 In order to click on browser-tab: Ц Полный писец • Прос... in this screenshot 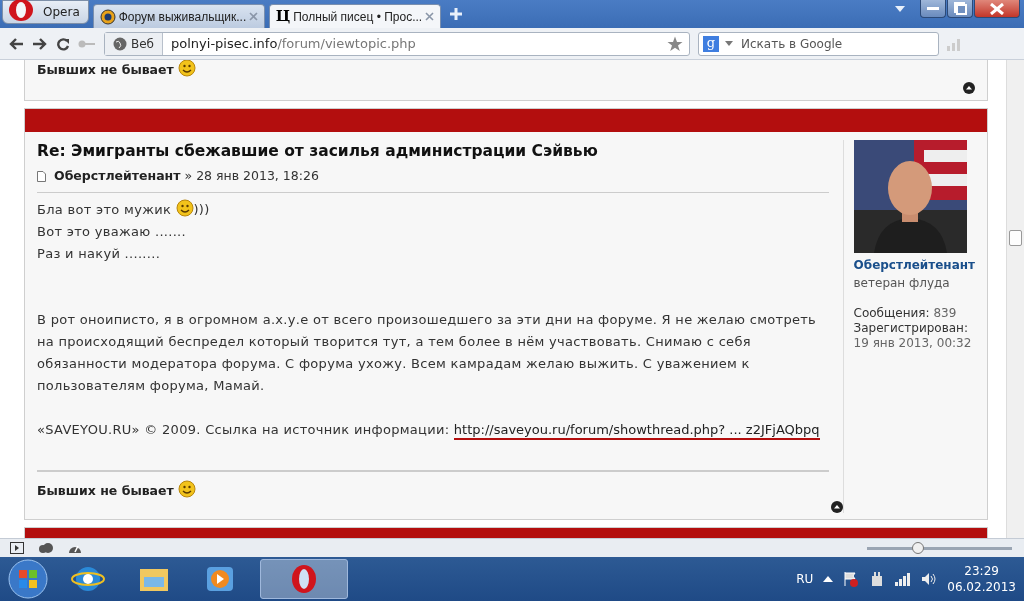, I will do `click(354, 16)`.